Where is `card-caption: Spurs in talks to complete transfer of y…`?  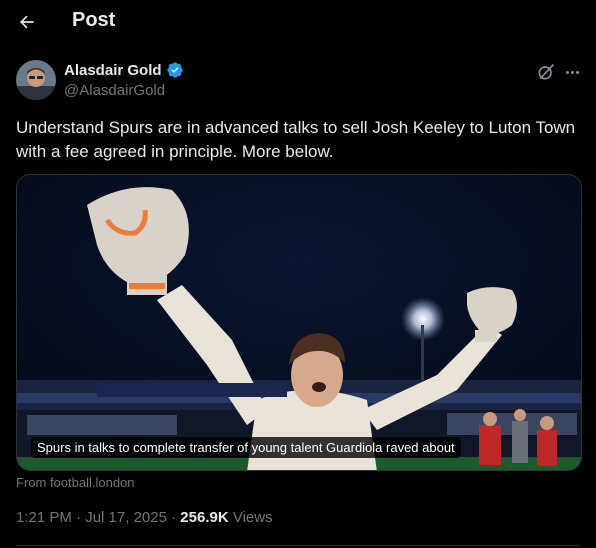 card-caption: Spurs in talks to complete transfer of y… is located at coordinates (246, 447).